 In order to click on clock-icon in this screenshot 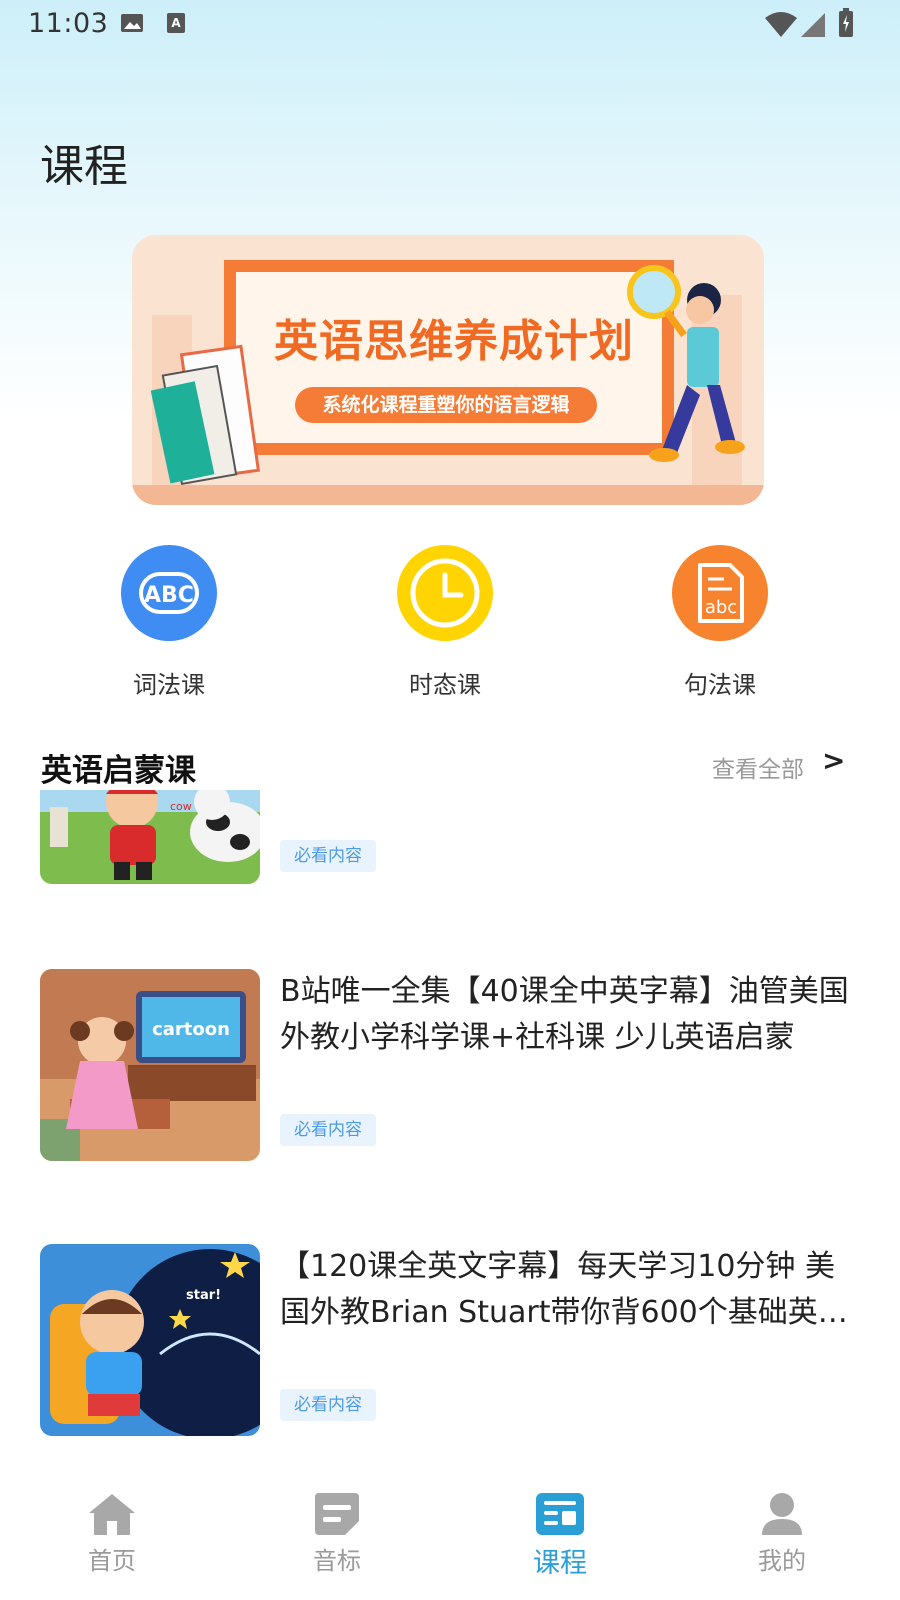, I will do `click(445, 593)`.